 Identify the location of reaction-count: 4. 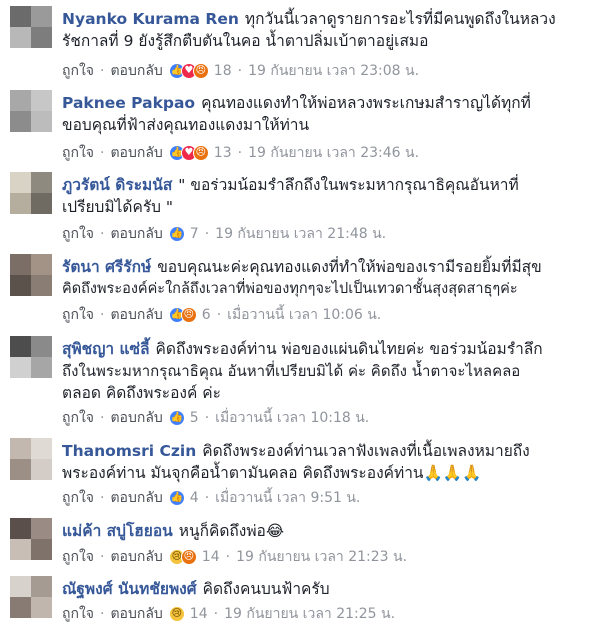
(194, 498).